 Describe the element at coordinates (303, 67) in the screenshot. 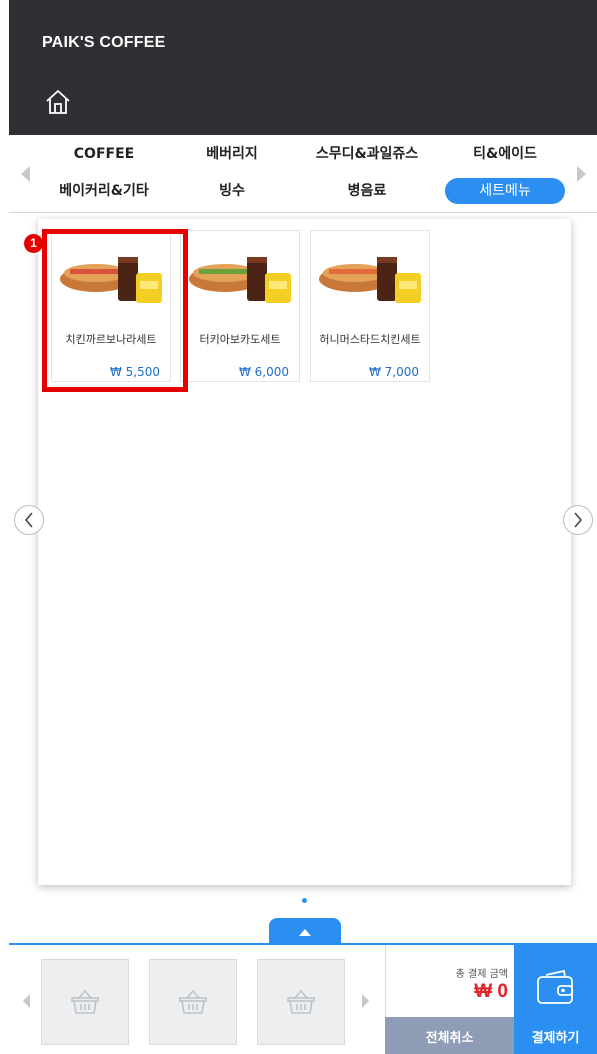

I see `header-bar: PAIK'S COFFEE` at that location.